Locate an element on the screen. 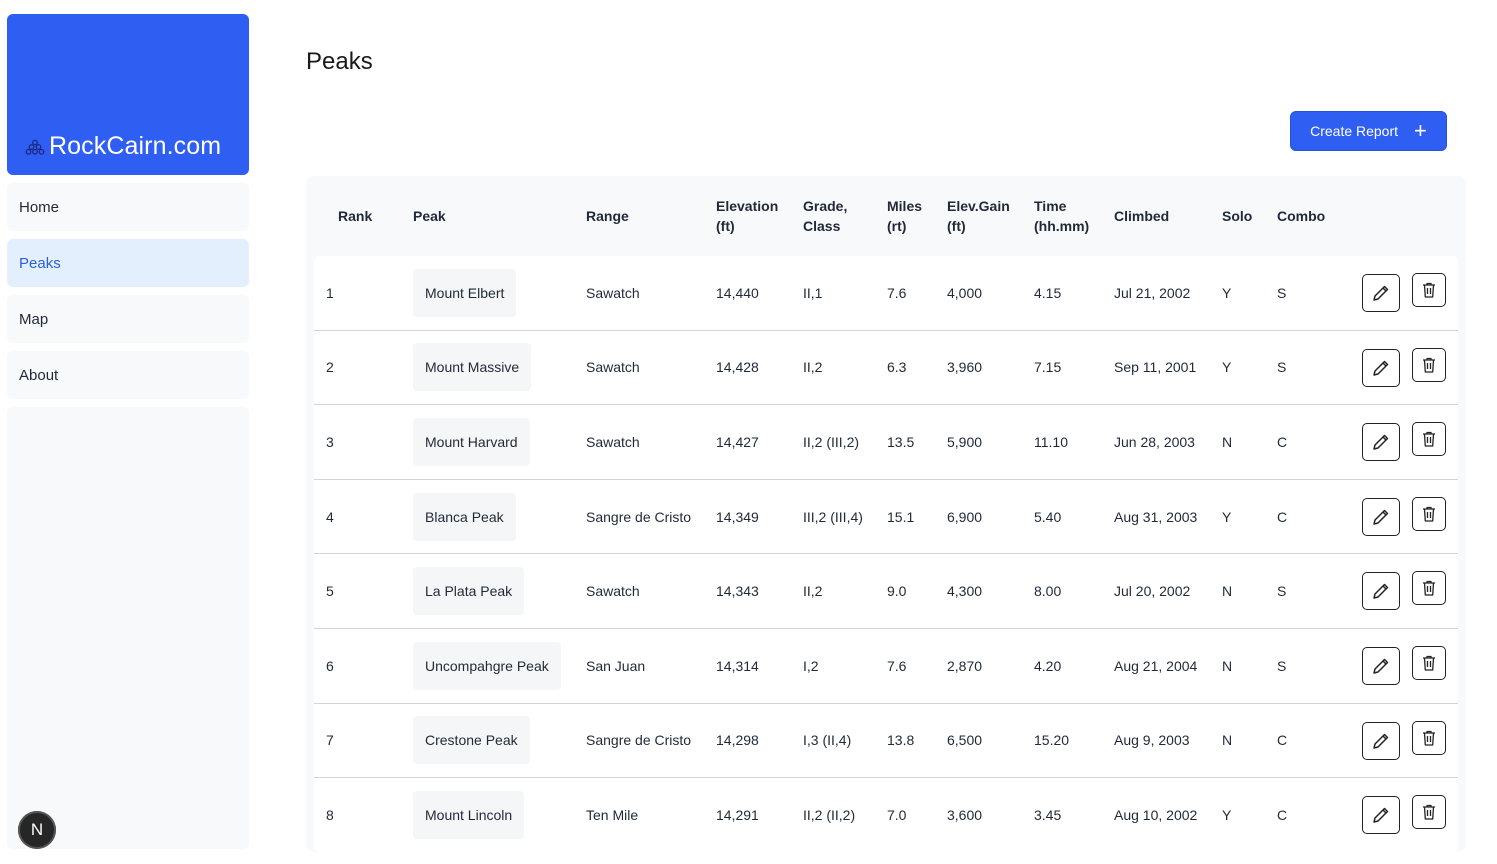  cell-climbed: Jun 28, 2003 is located at coordinates (1154, 441).